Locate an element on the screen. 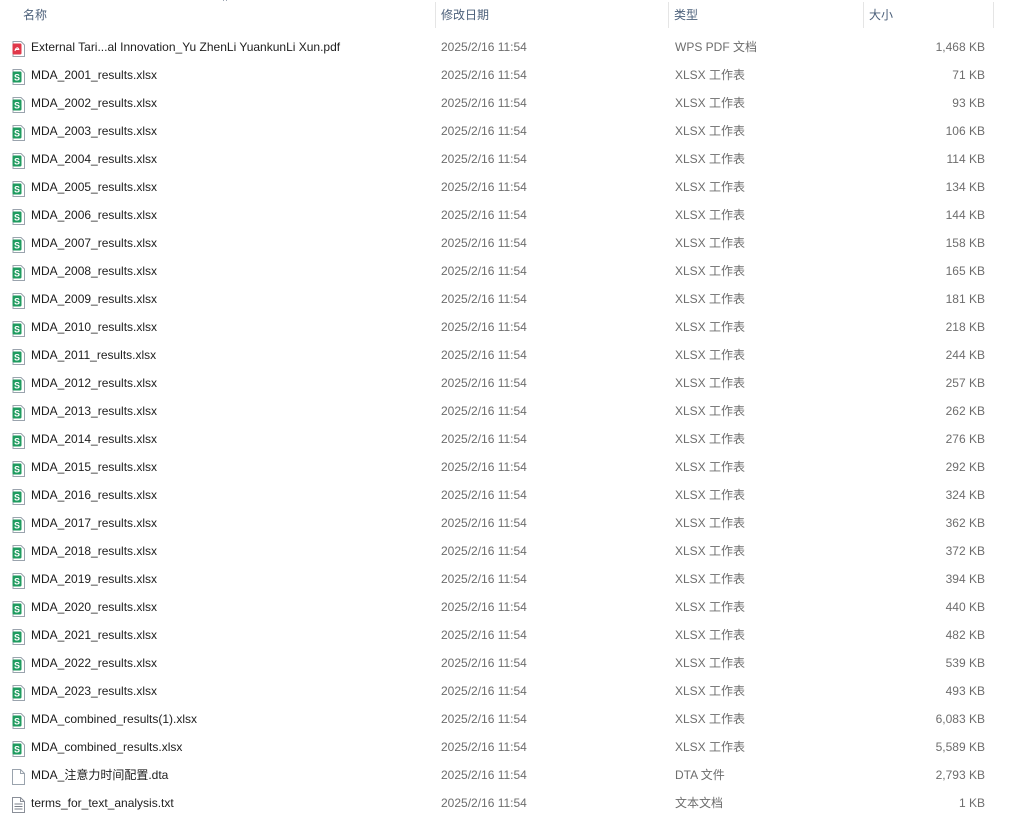 The height and width of the screenshot is (838, 1020). column-header-name: 名称 is located at coordinates (226, 15).